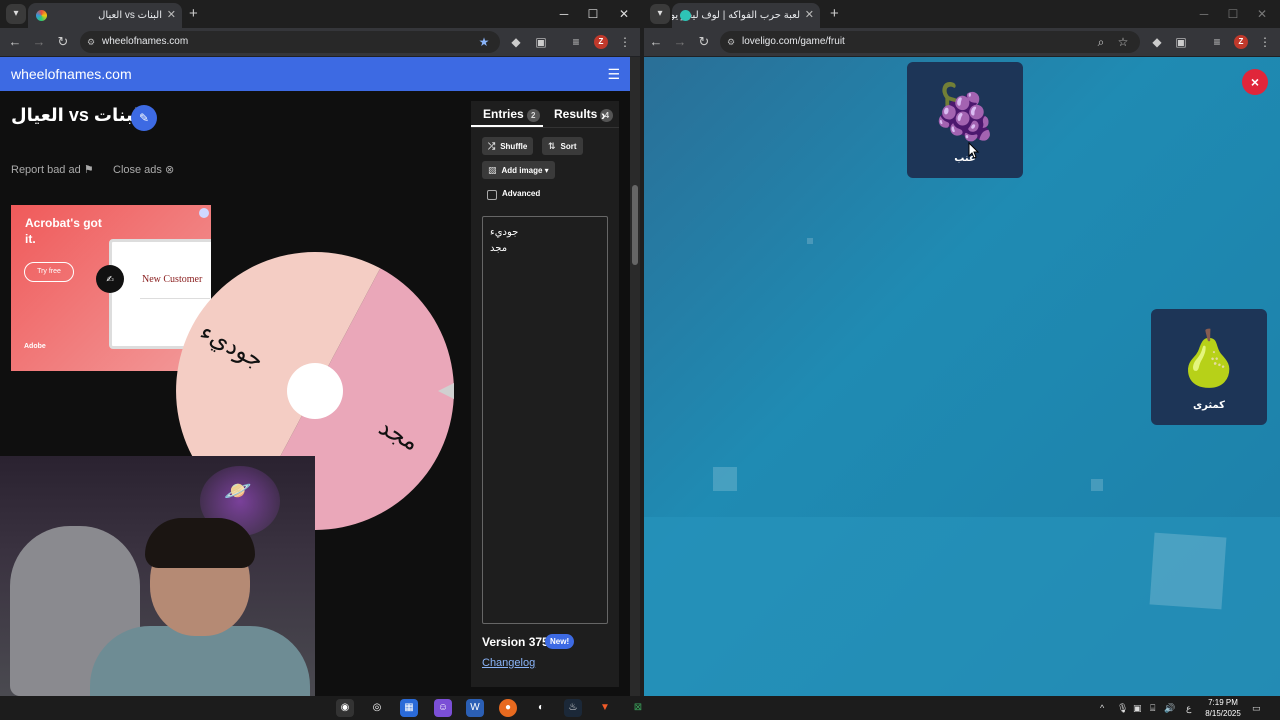 The height and width of the screenshot is (720, 1280). Describe the element at coordinates (409, 708) in the screenshot. I see `store-taskbar-icon: ▦` at that location.